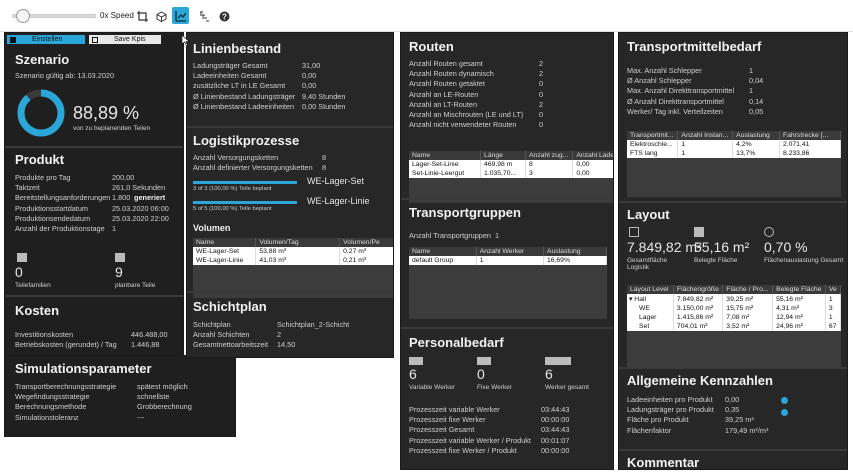 This screenshot has height=474, width=853. I want to click on personal-kpi-label: Fixe Werker, so click(494, 387).